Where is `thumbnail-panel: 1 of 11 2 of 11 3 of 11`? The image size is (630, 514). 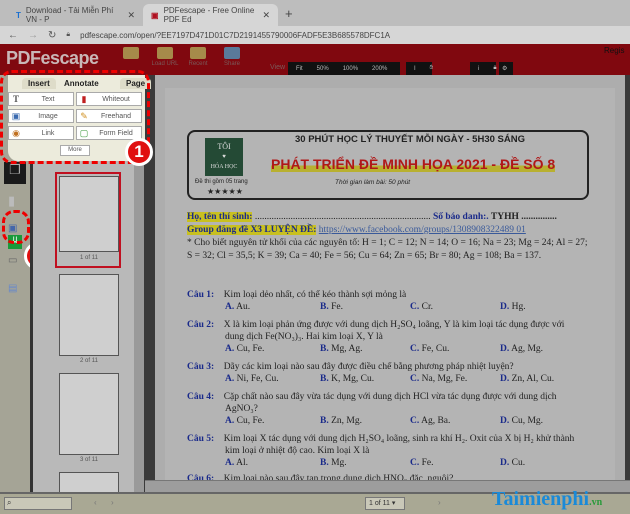
thumbnail-panel: 1 of 11 2 of 11 3 of 11 is located at coordinates (82, 331).